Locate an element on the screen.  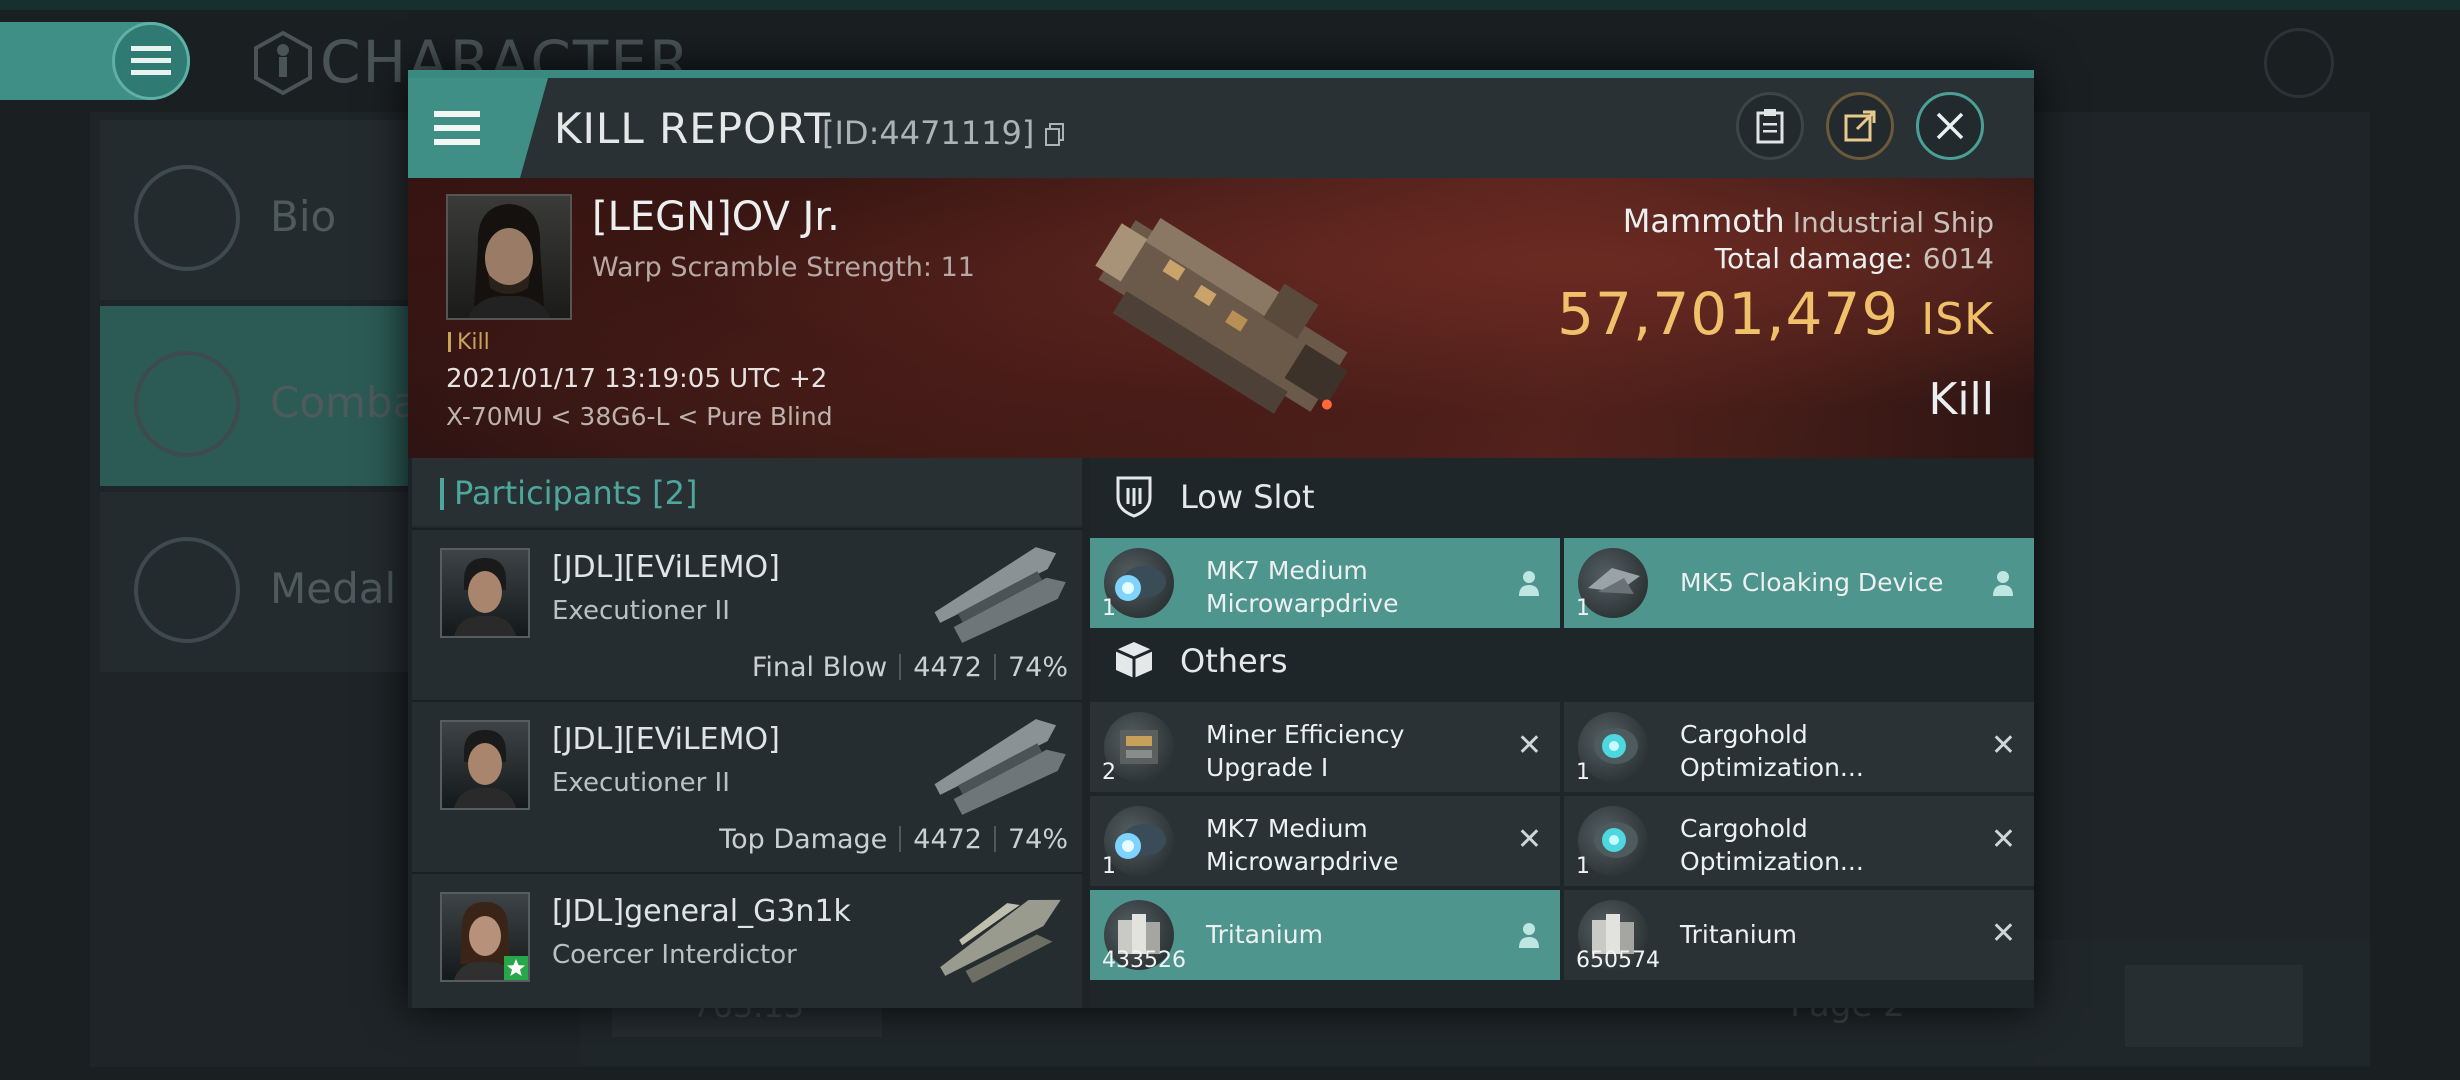
participants-header-bar is located at coordinates (442, 494).